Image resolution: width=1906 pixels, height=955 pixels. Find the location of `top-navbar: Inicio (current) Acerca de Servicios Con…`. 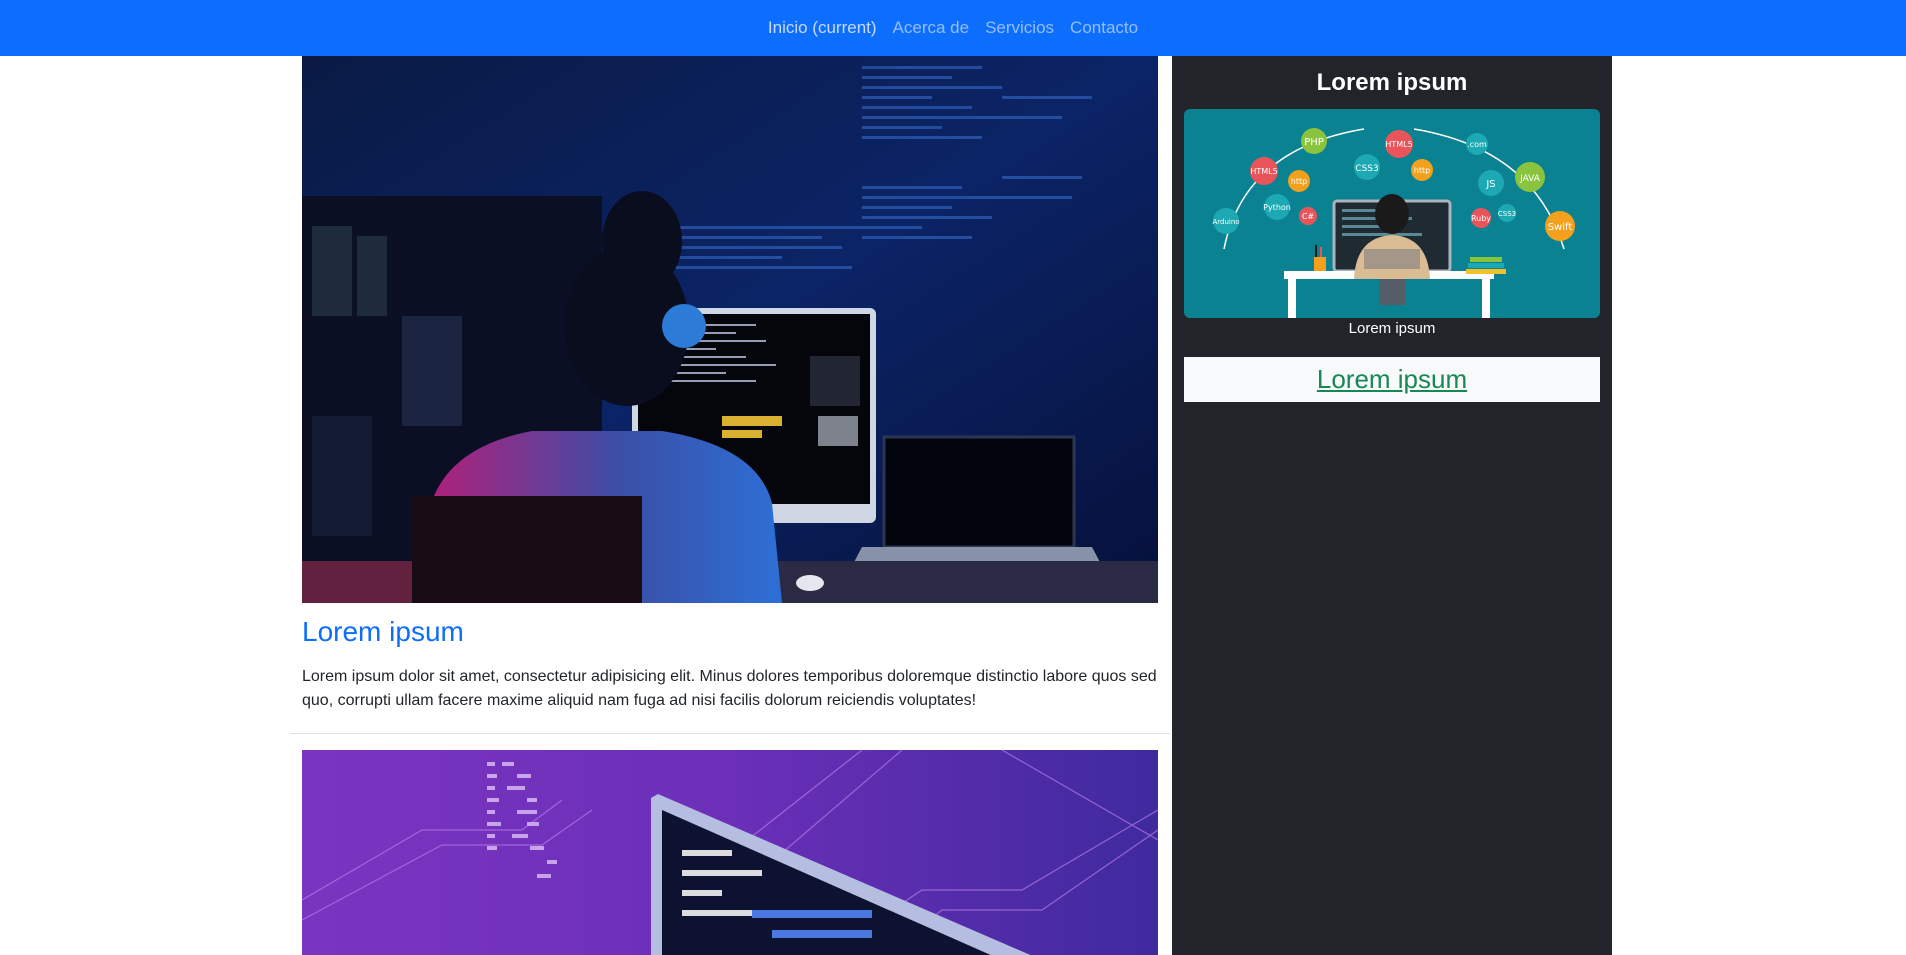

top-navbar: Inicio (current) Acerca de Servicios Con… is located at coordinates (953, 28).